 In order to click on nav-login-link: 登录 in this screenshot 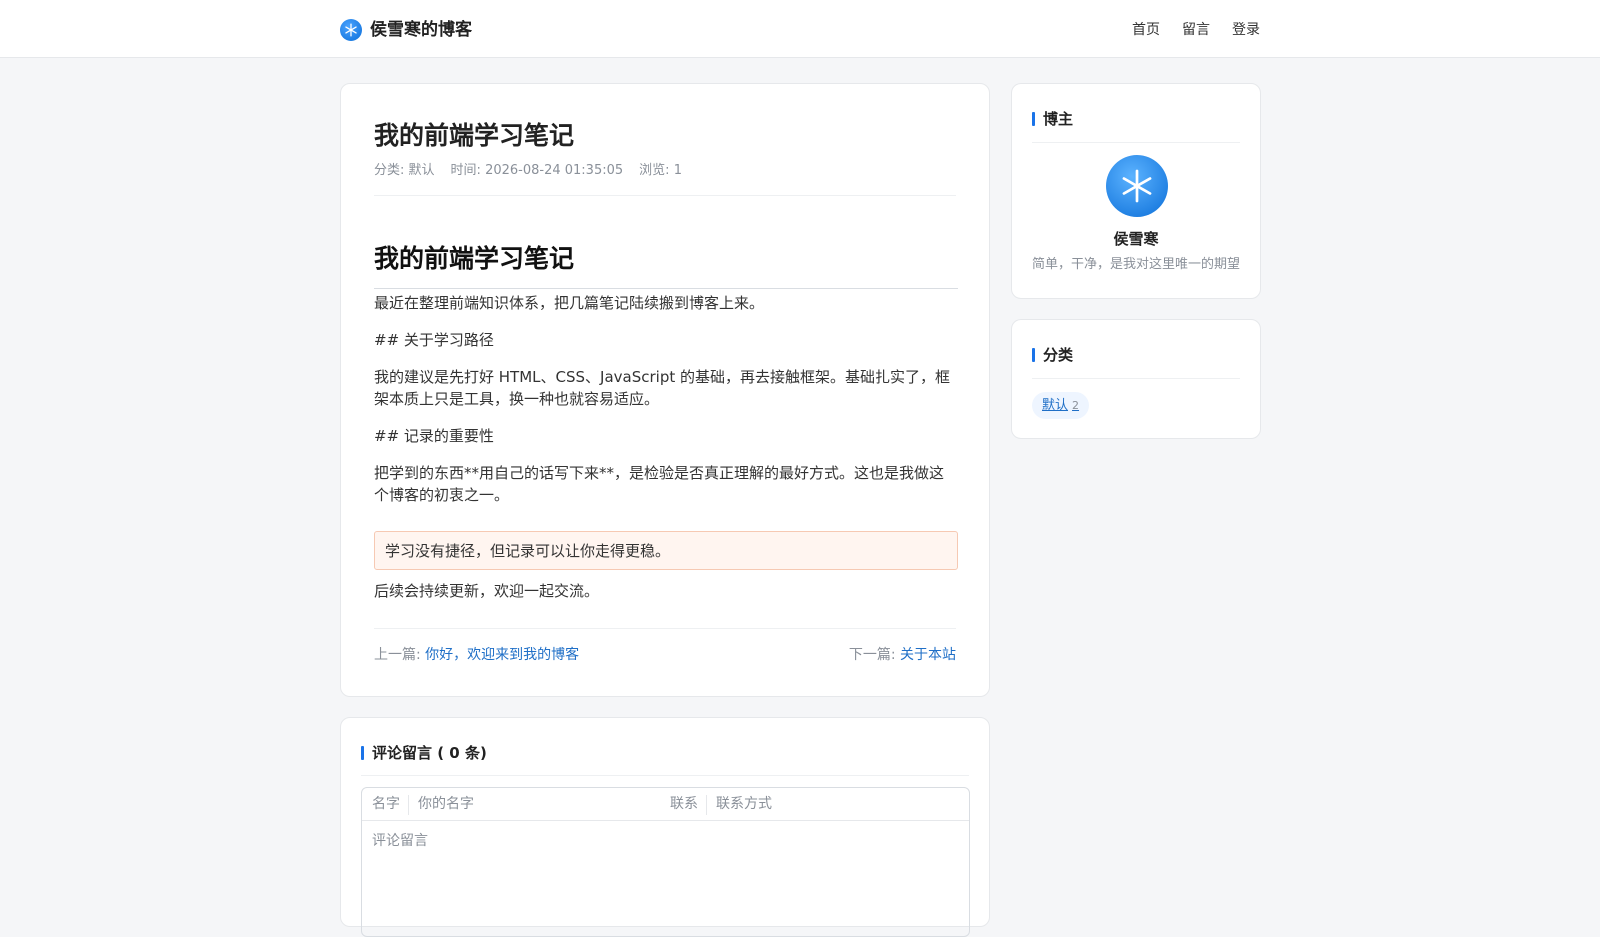, I will do `click(1246, 30)`.